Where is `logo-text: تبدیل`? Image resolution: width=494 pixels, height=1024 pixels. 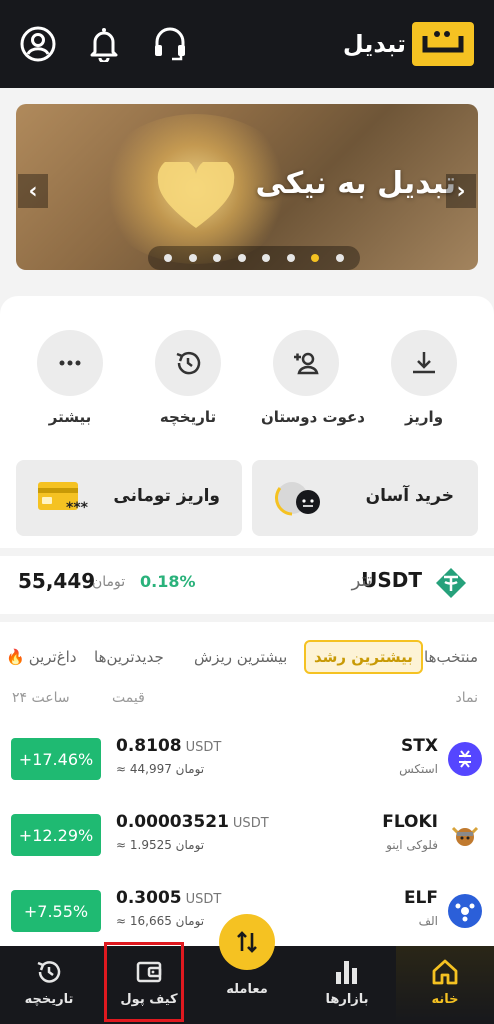 logo-text: تبدیل is located at coordinates (374, 44).